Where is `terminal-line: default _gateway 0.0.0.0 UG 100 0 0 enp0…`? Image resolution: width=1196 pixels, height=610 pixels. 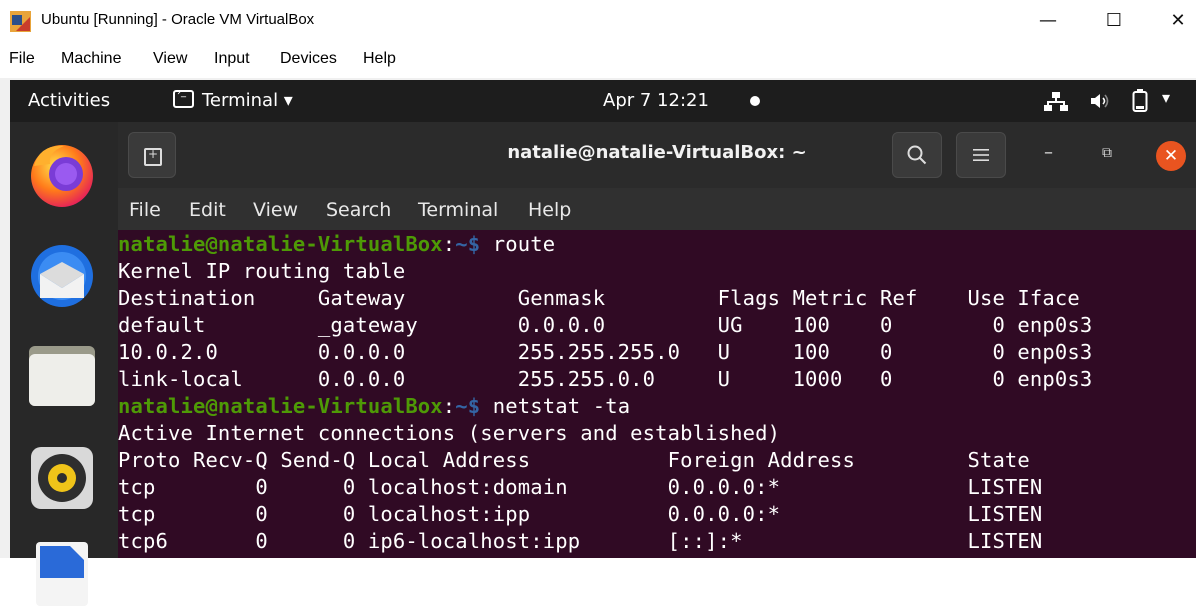 terminal-line: default _gateway 0.0.0.0 UG 100 0 0 enp0… is located at coordinates (605, 325).